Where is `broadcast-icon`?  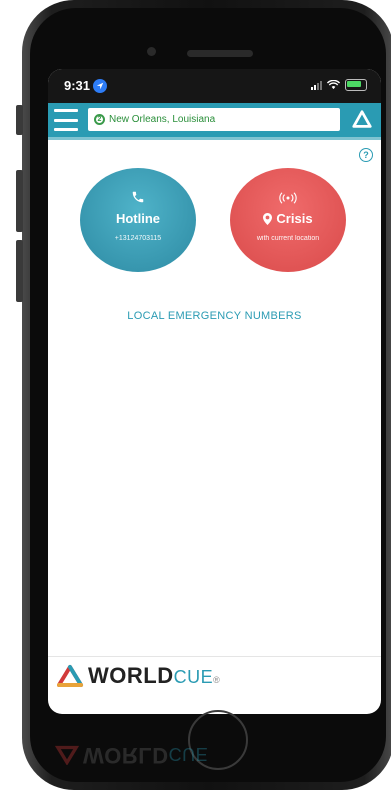
broadcast-icon is located at coordinates (288, 198).